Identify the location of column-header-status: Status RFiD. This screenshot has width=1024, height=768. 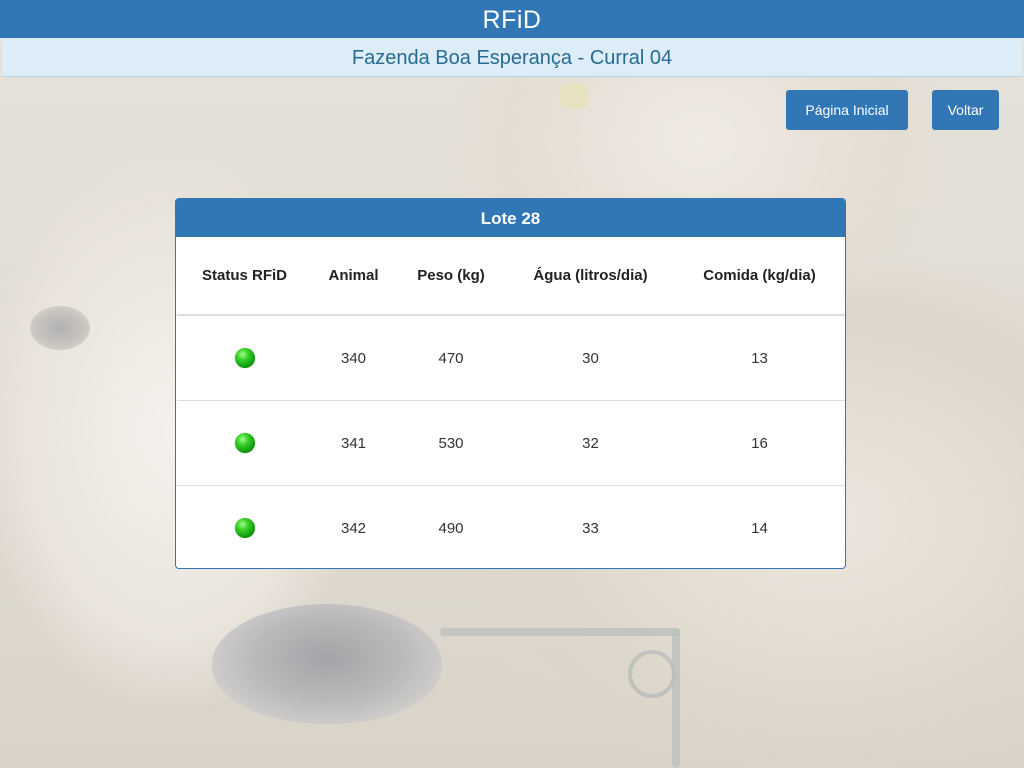
(244, 276).